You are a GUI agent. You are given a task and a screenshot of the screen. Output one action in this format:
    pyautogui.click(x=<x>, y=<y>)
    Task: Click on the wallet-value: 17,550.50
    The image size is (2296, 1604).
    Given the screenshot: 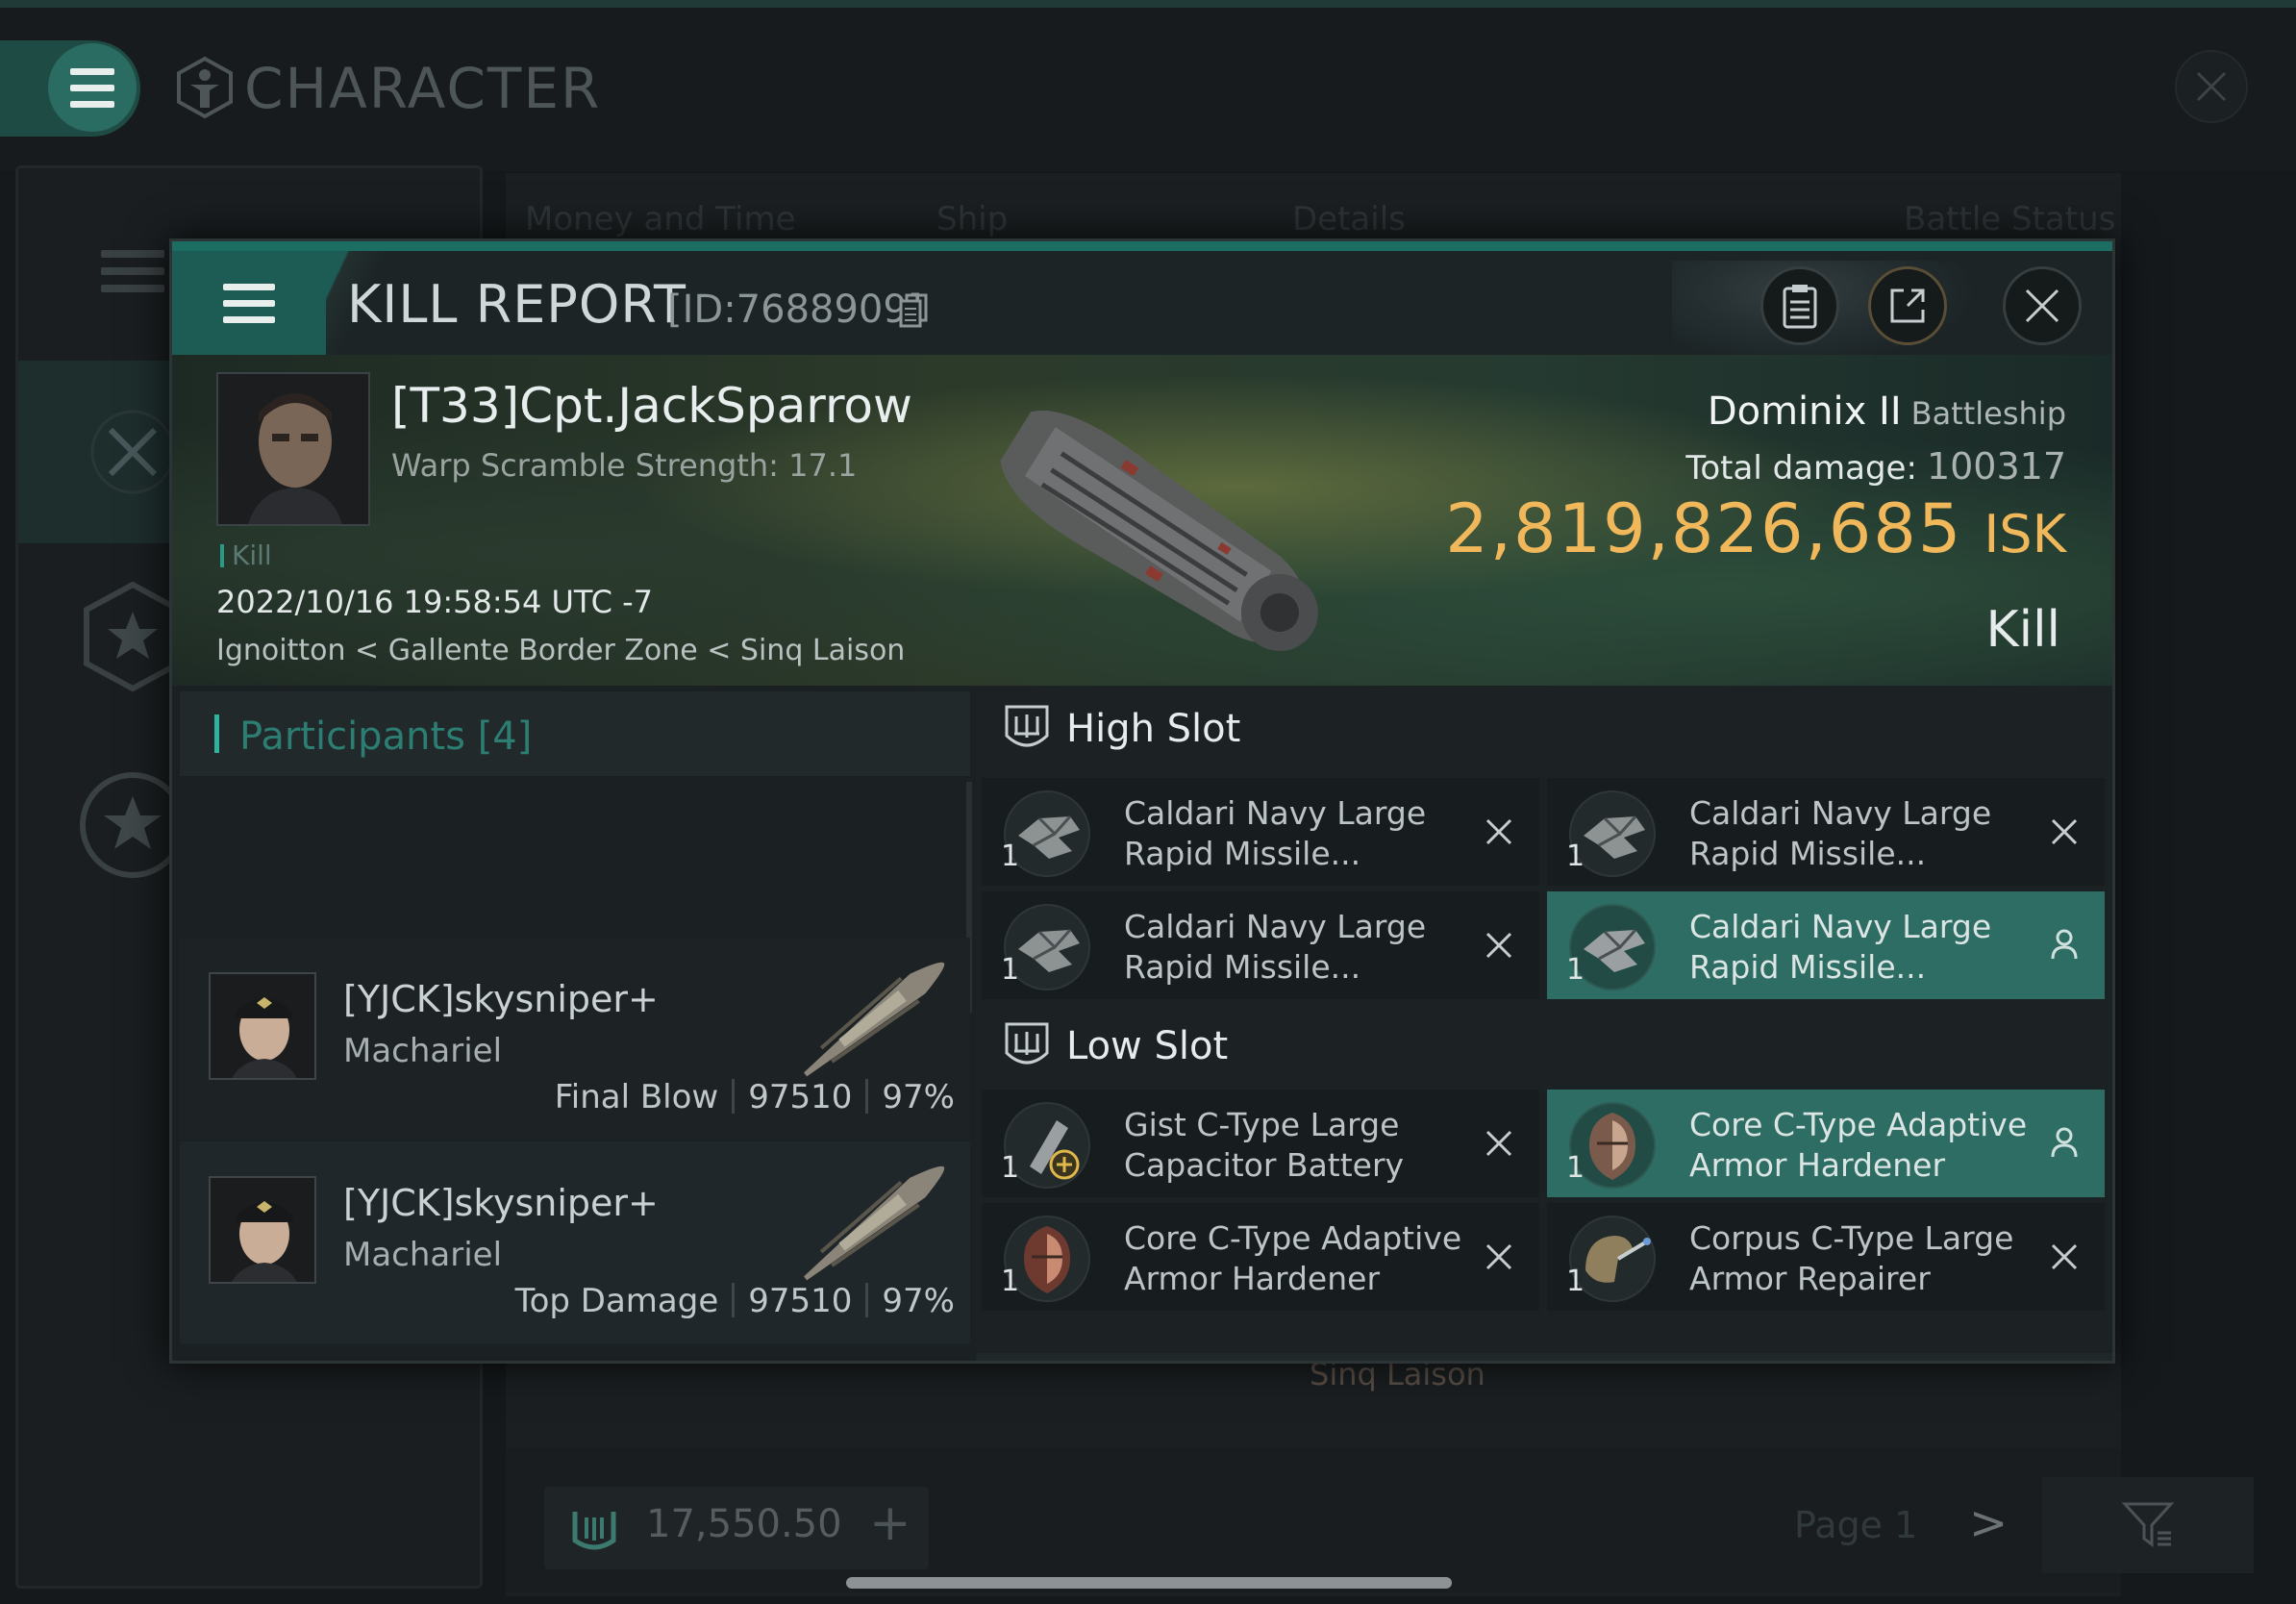 What is the action you would take?
    pyautogui.click(x=744, y=1524)
    